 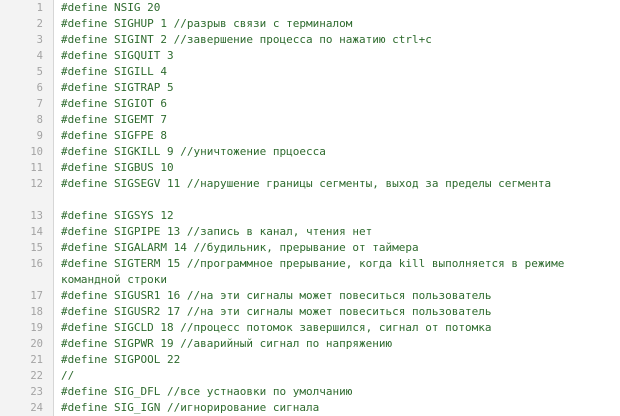 I want to click on code-line: 9 #define SIGFPE 8, so click(x=310, y=136).